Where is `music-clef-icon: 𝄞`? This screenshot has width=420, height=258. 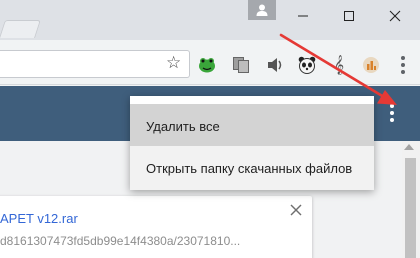
music-clef-icon: 𝄞 is located at coordinates (339, 65).